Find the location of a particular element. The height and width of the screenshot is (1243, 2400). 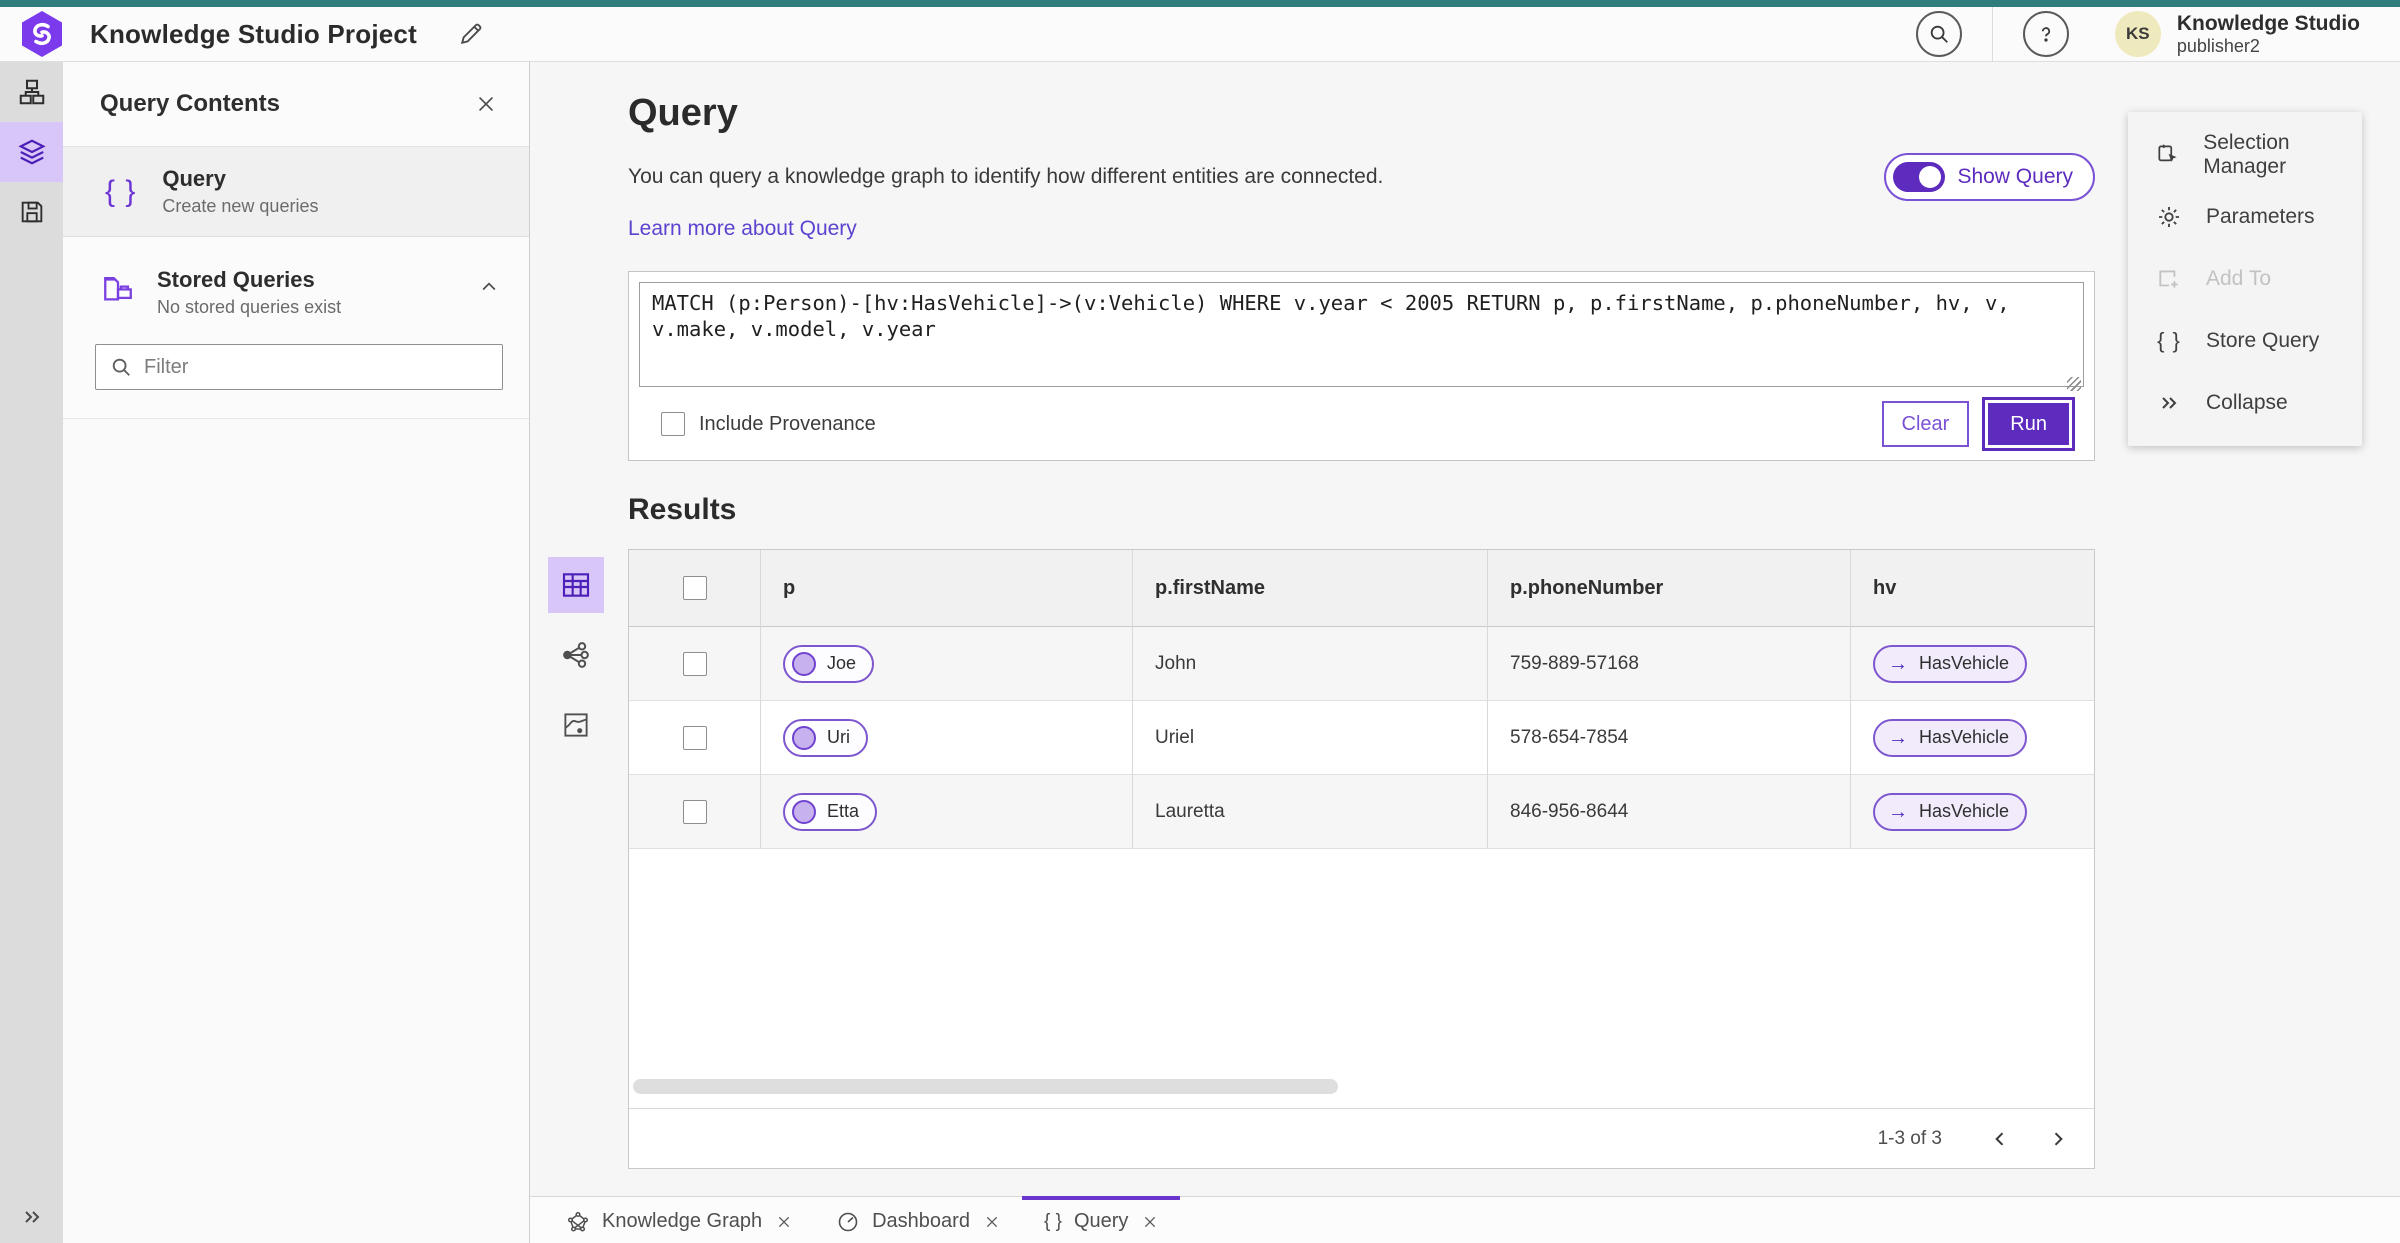

tab-label: Query is located at coordinates (1101, 1221).